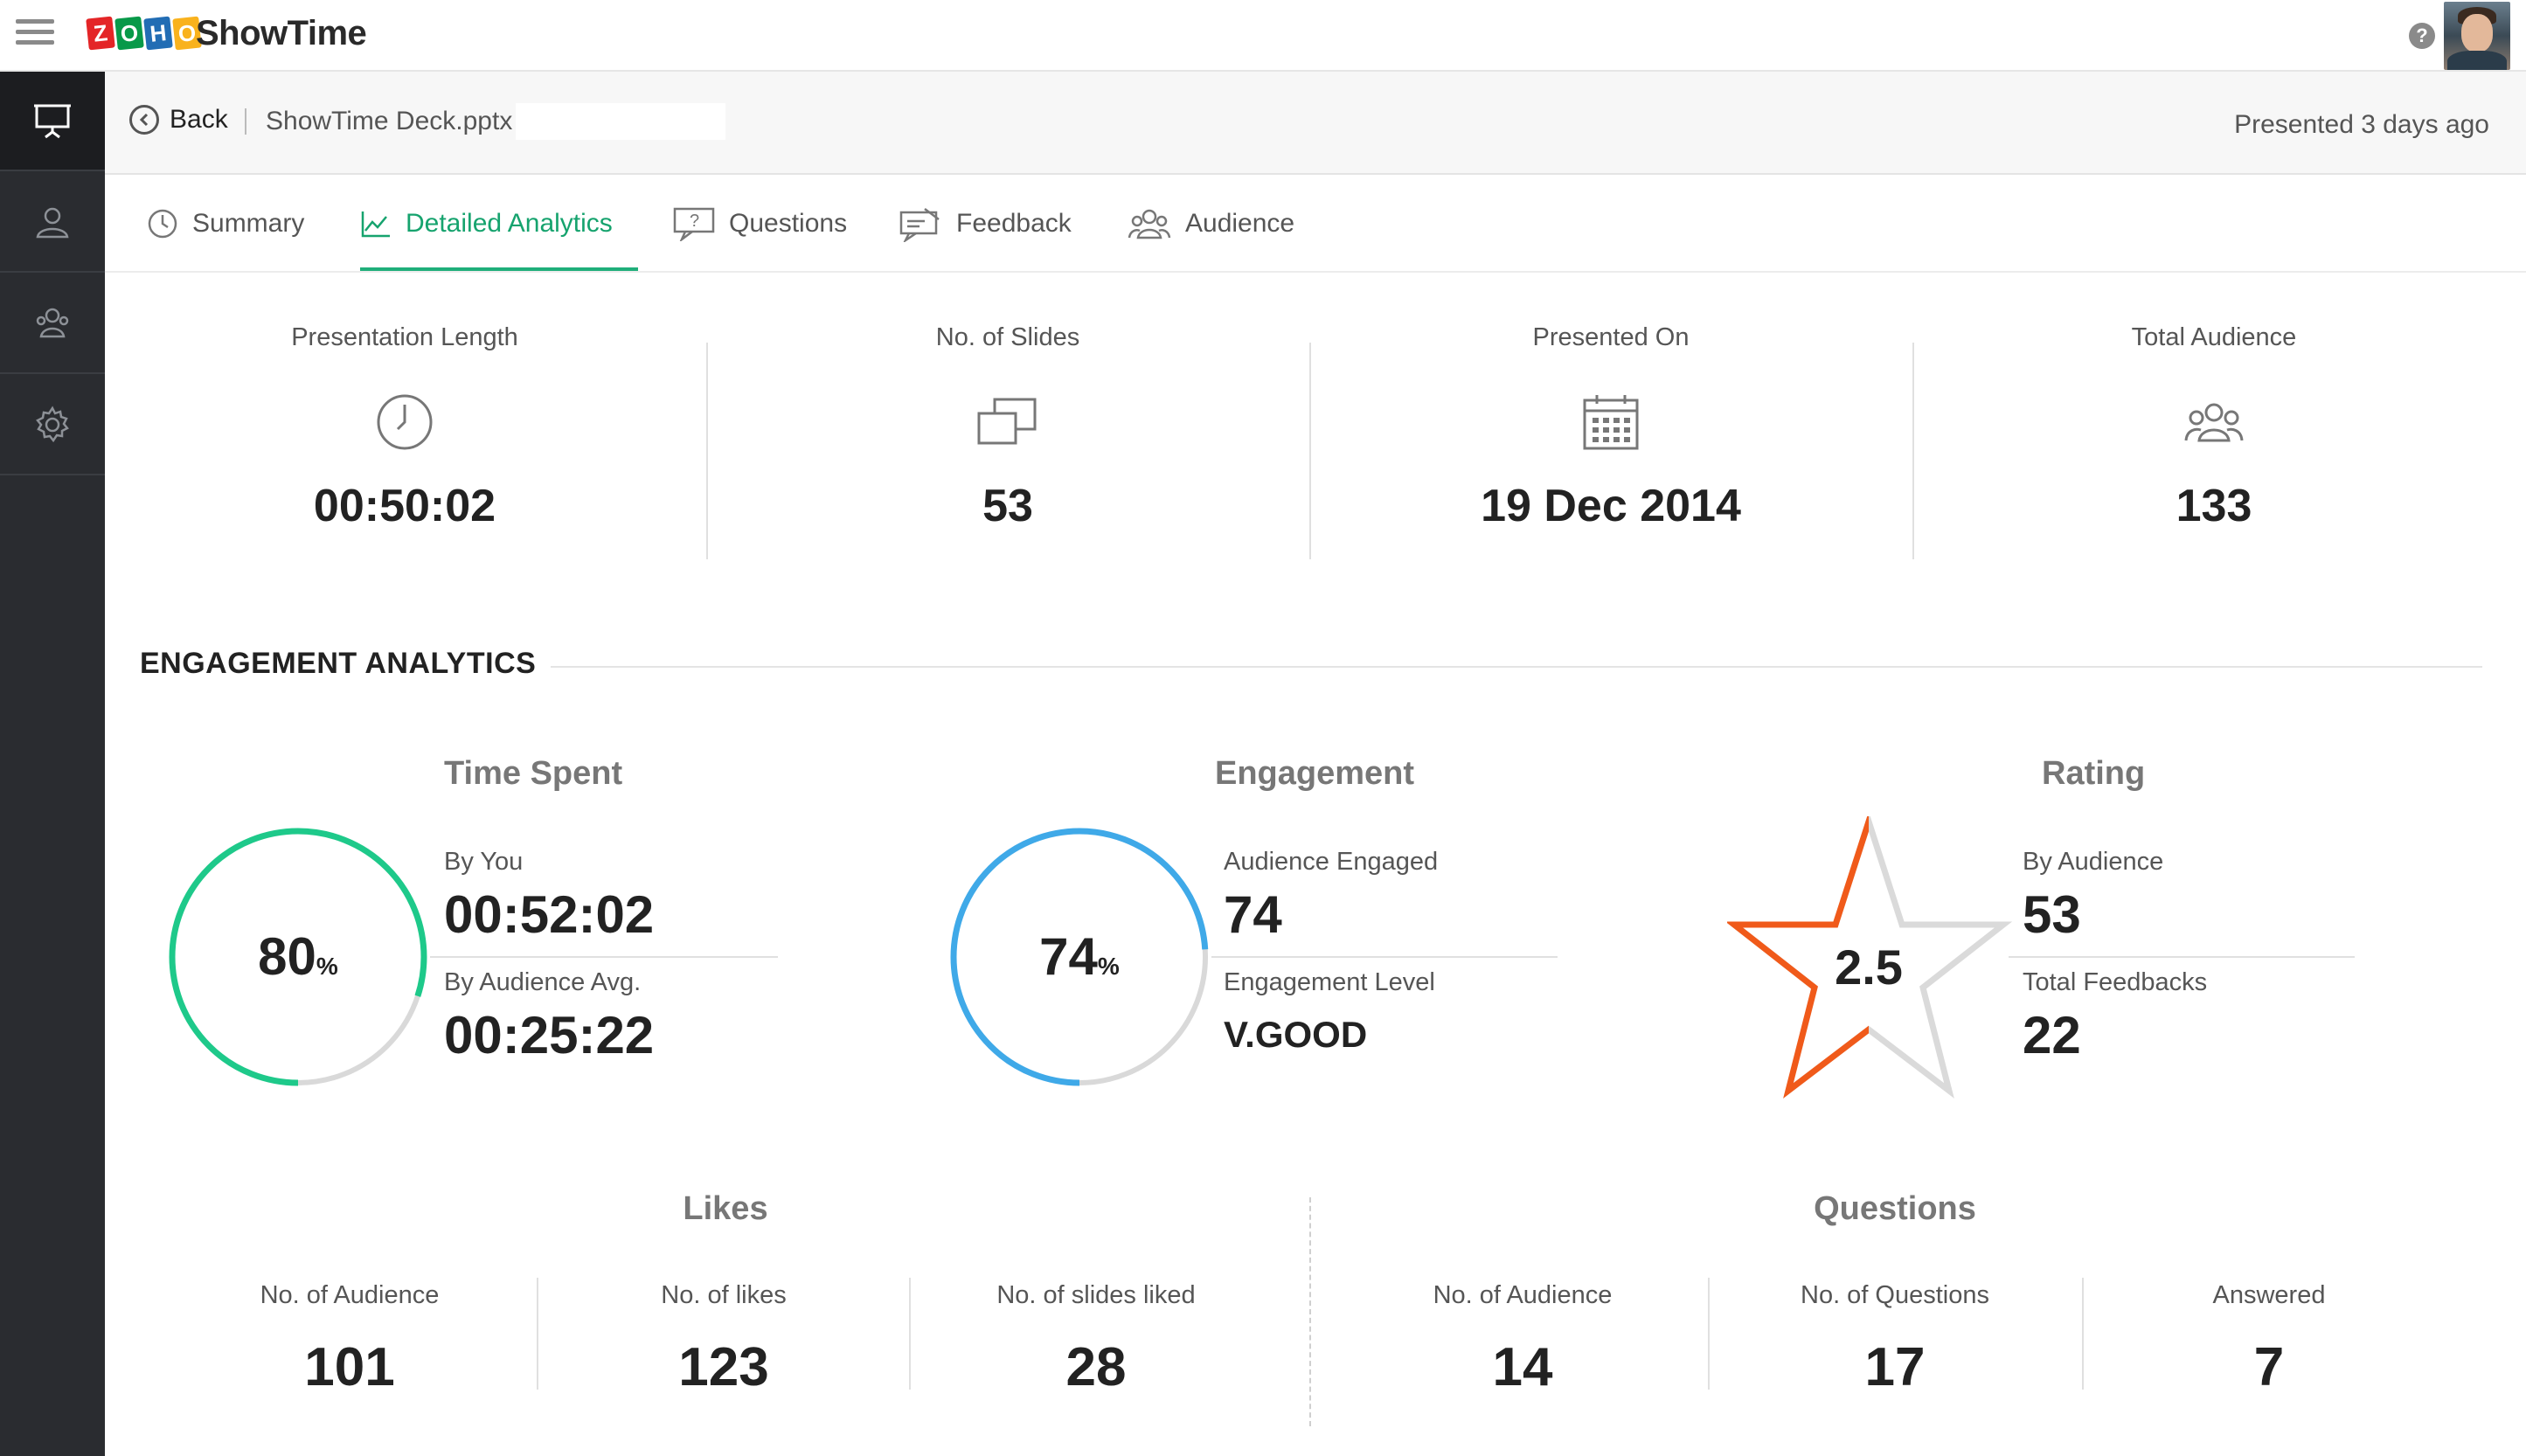 The height and width of the screenshot is (1456, 2526). Describe the element at coordinates (1895, 1295) in the screenshot. I see `cell-label: No. of Questions` at that location.